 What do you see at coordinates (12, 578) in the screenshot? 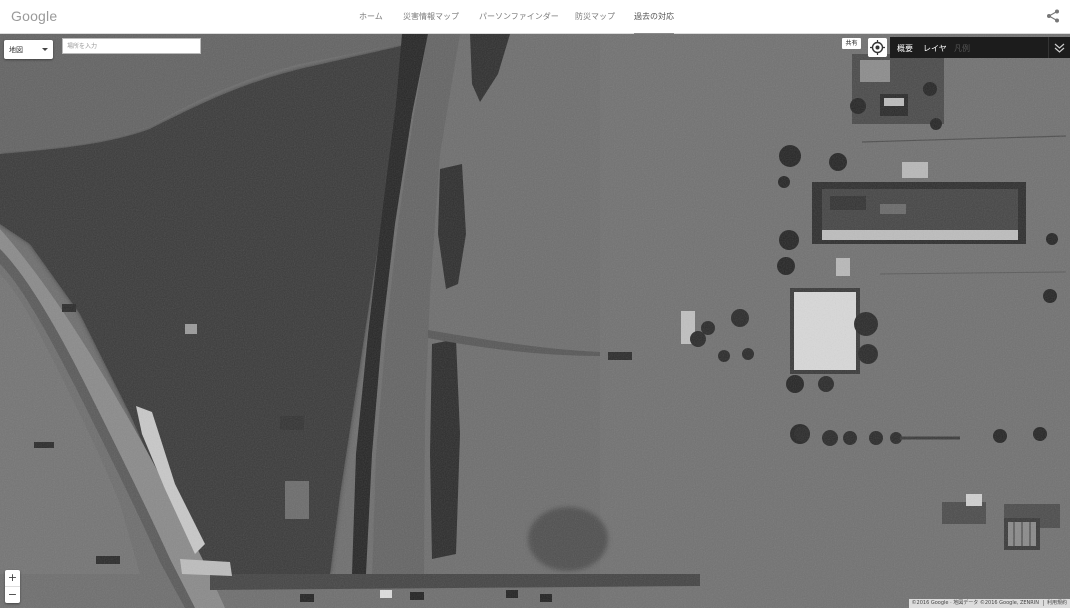
I see `zoom-in-button: +` at bounding box center [12, 578].